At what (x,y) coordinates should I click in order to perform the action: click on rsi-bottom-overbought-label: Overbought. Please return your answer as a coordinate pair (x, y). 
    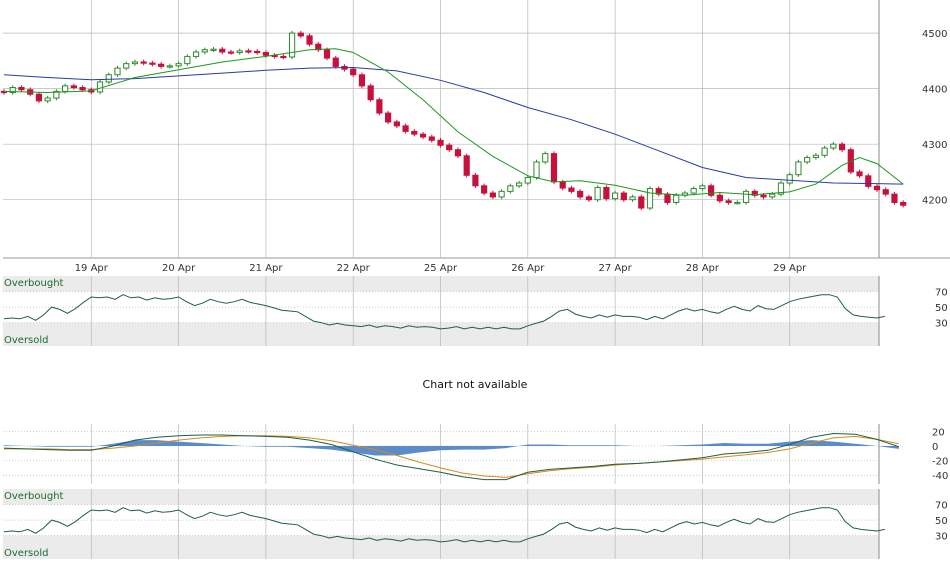
    Looking at the image, I should click on (34, 496).